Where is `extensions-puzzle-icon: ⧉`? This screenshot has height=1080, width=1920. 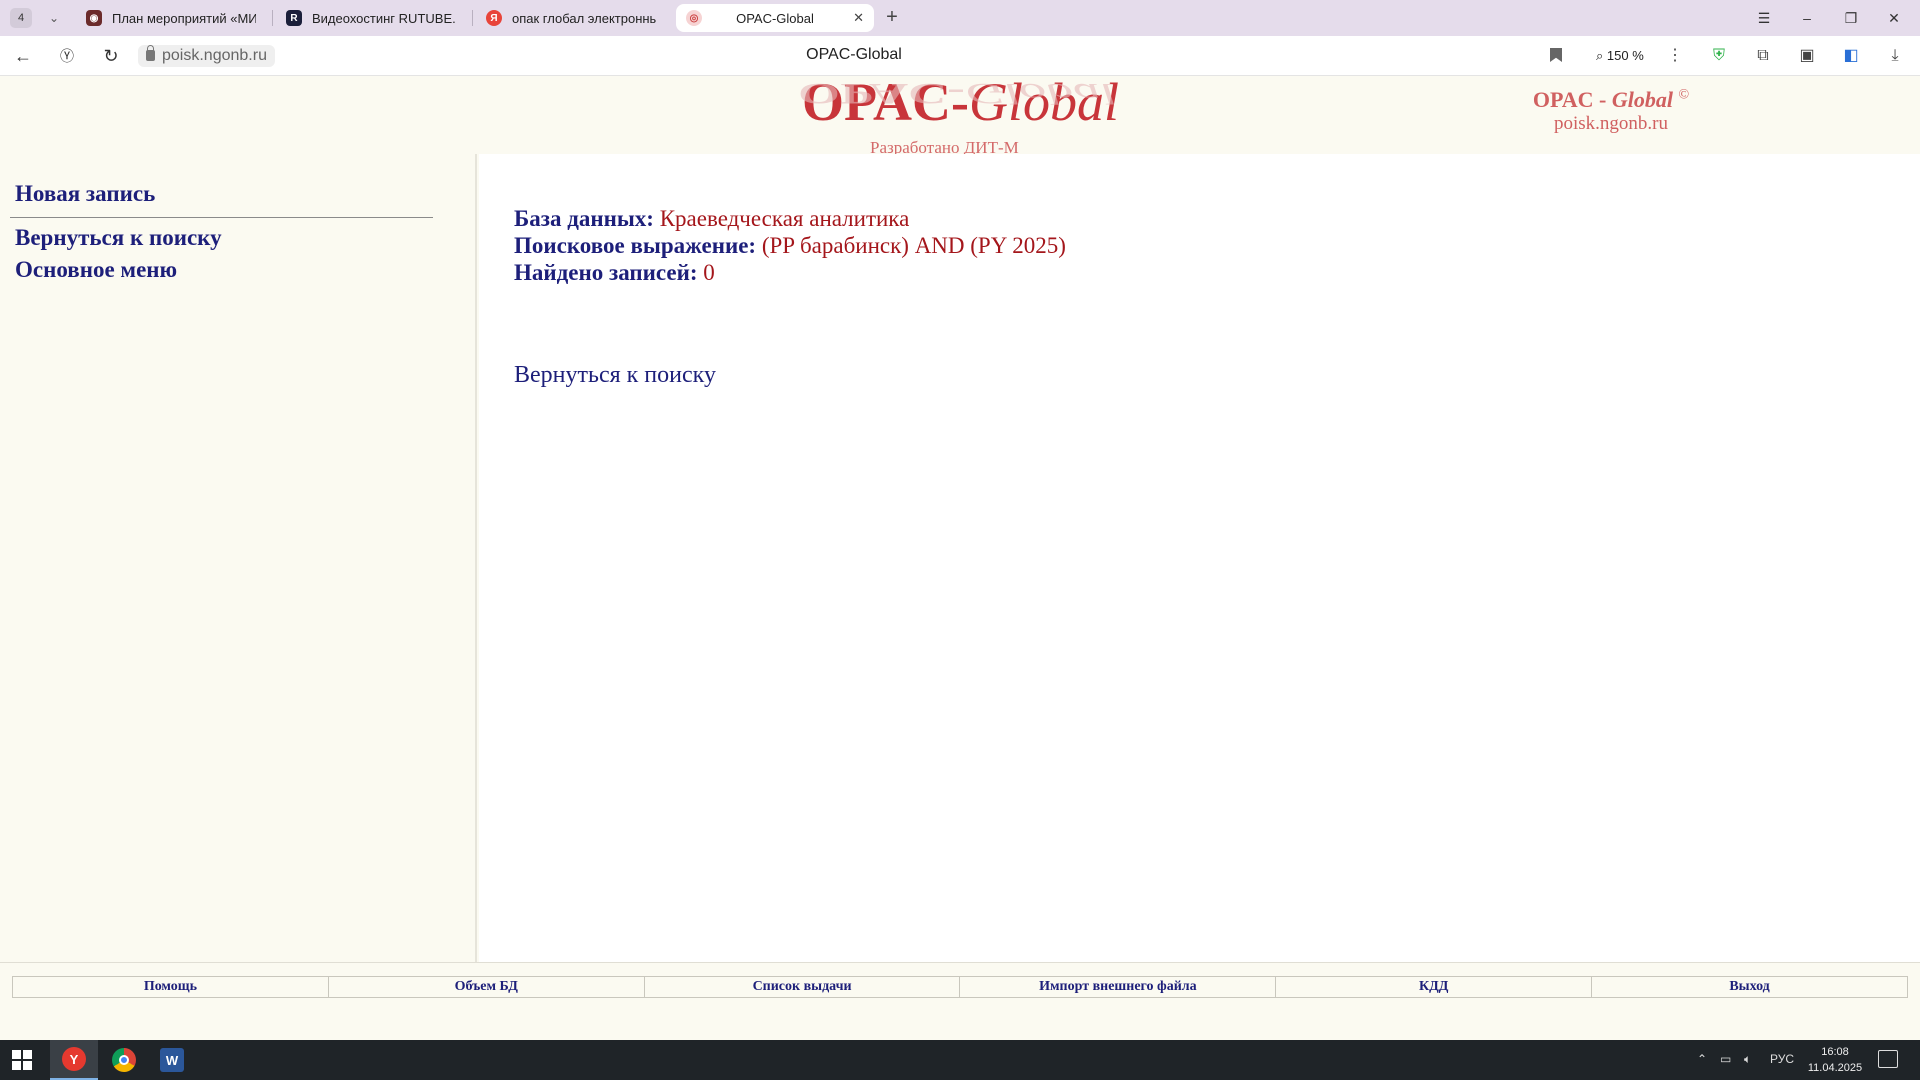 extensions-puzzle-icon: ⧉ is located at coordinates (1763, 56).